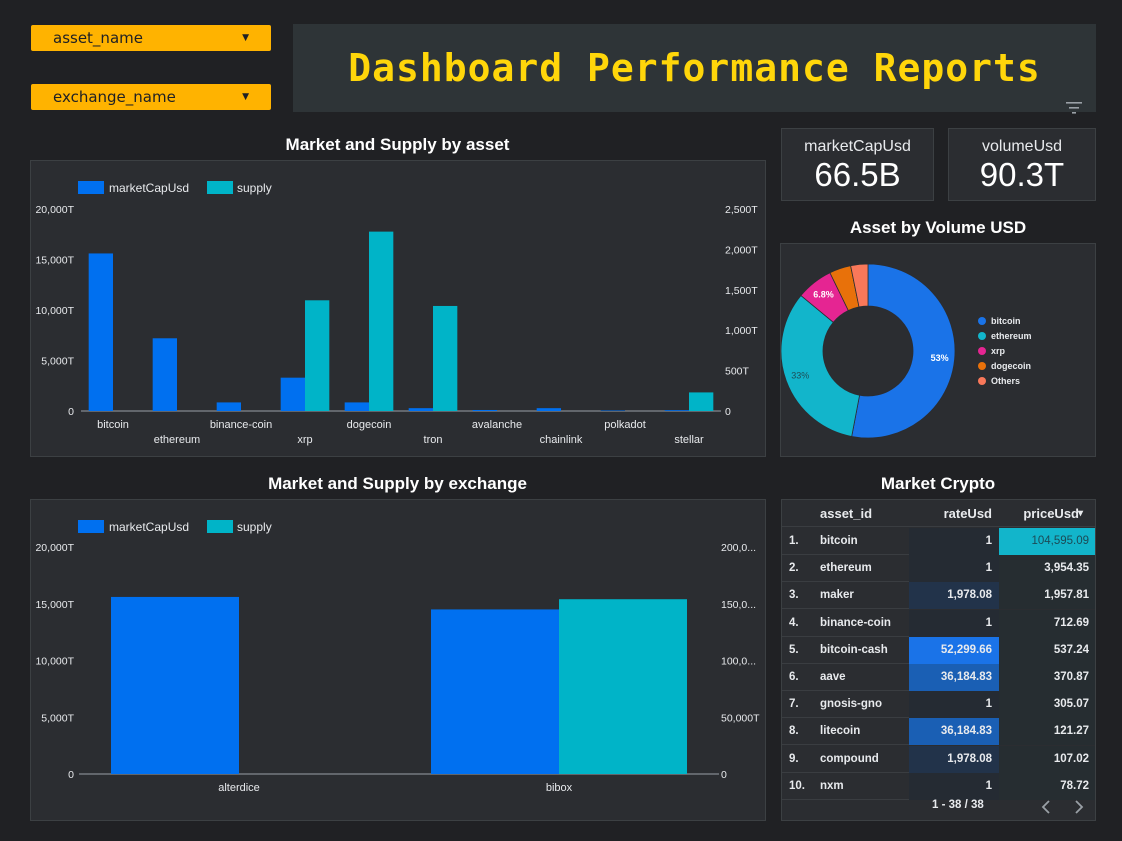  Describe the element at coordinates (694, 68) in the screenshot. I see `page-title: Dashboard Performance Reports` at that location.